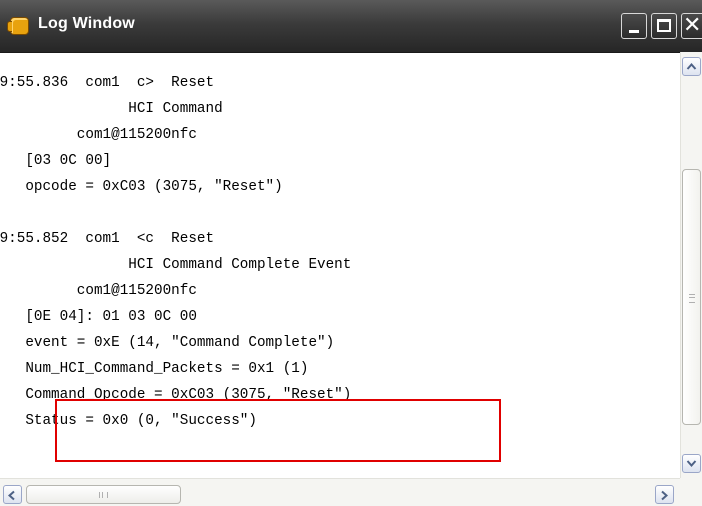  What do you see at coordinates (18, 26) in the screenshot?
I see `app-icon` at bounding box center [18, 26].